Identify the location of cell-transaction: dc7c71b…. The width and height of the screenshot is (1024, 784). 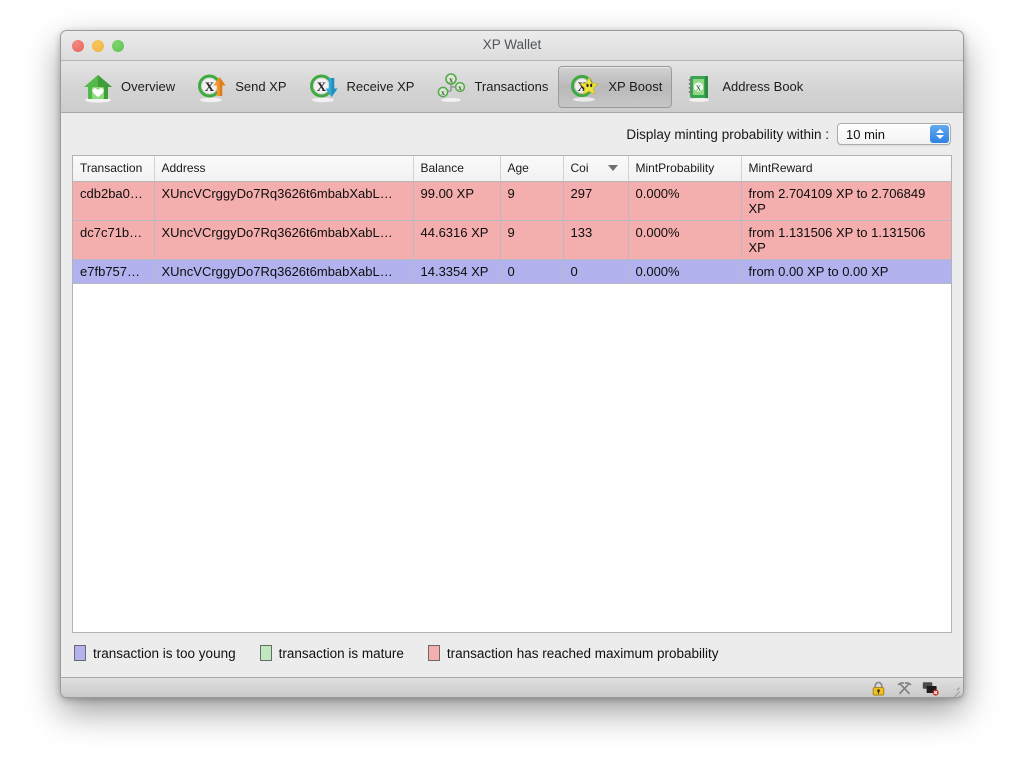
(114, 240).